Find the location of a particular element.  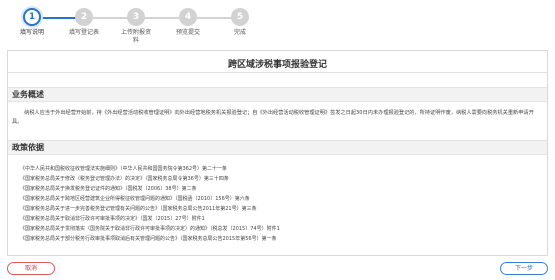

cancel-button: 取消 is located at coordinates (31, 268).